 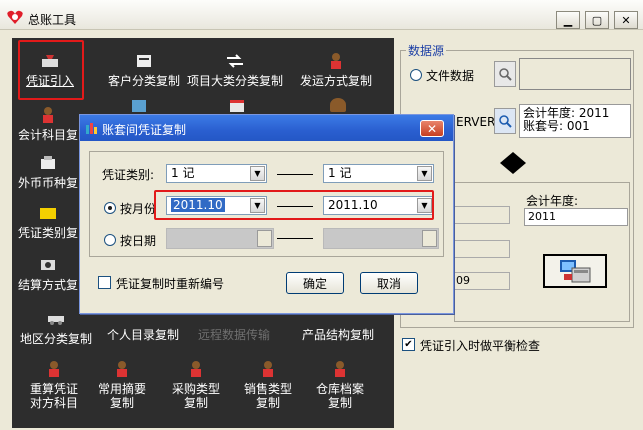 I want to click on execute-button, so click(x=575, y=271).